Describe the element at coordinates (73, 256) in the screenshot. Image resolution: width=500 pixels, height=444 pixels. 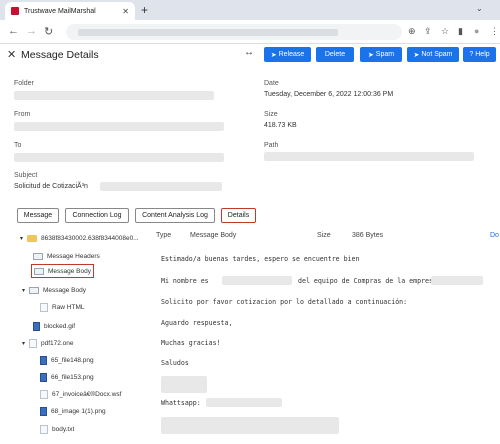
I see `tree-label: Message Headers` at that location.